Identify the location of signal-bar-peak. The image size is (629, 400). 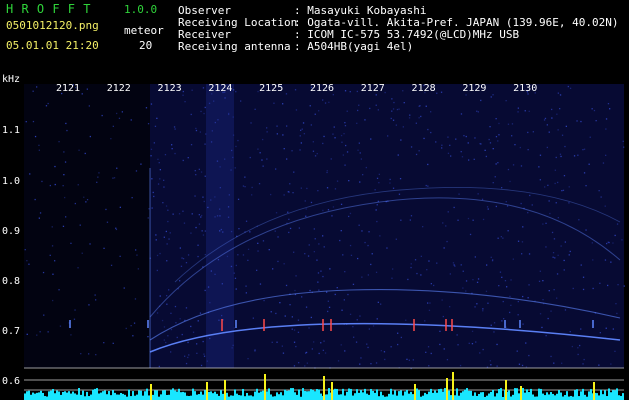
(324, 388).